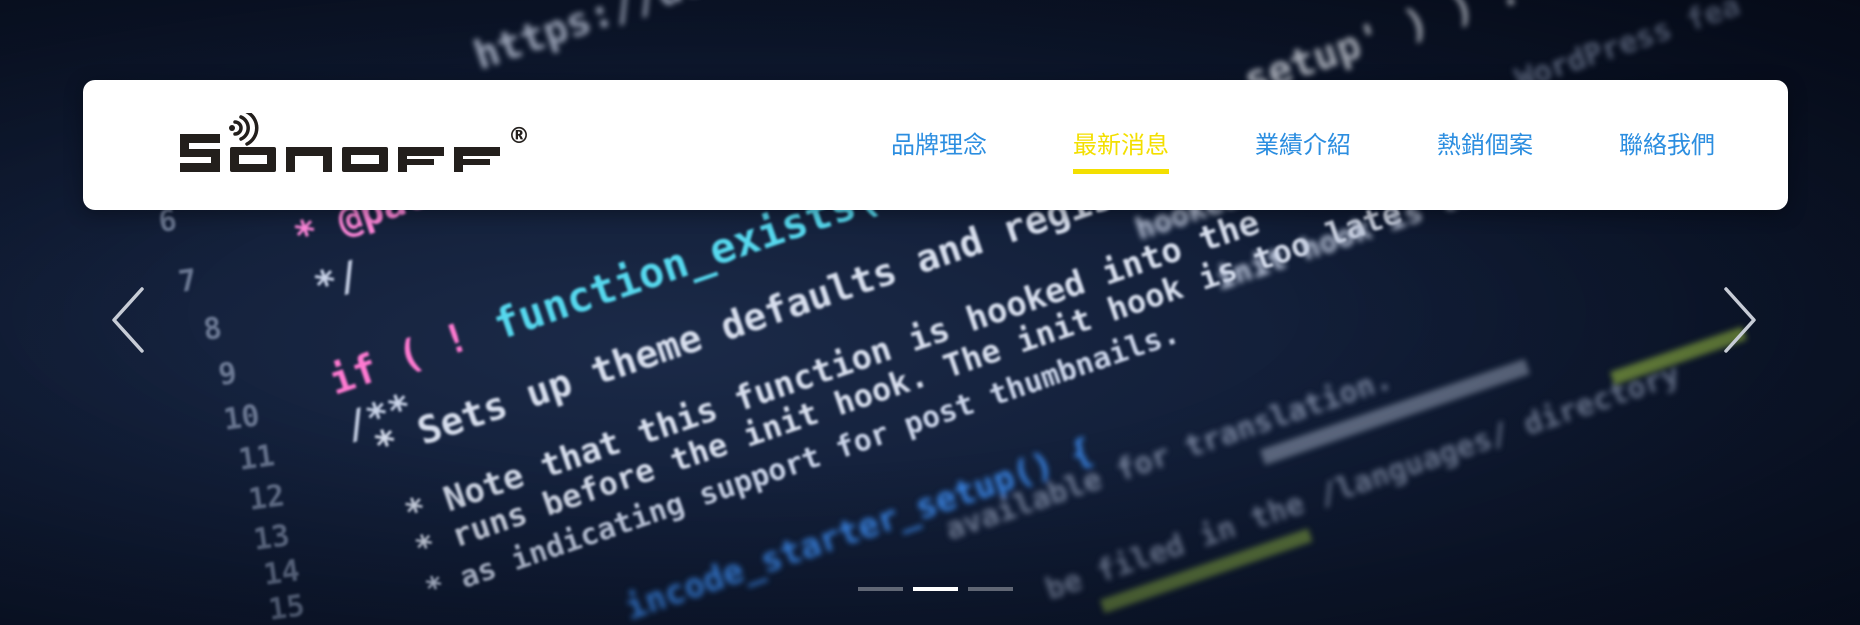 The image size is (1860, 625). I want to click on chevron-left-icon, so click(128, 320).